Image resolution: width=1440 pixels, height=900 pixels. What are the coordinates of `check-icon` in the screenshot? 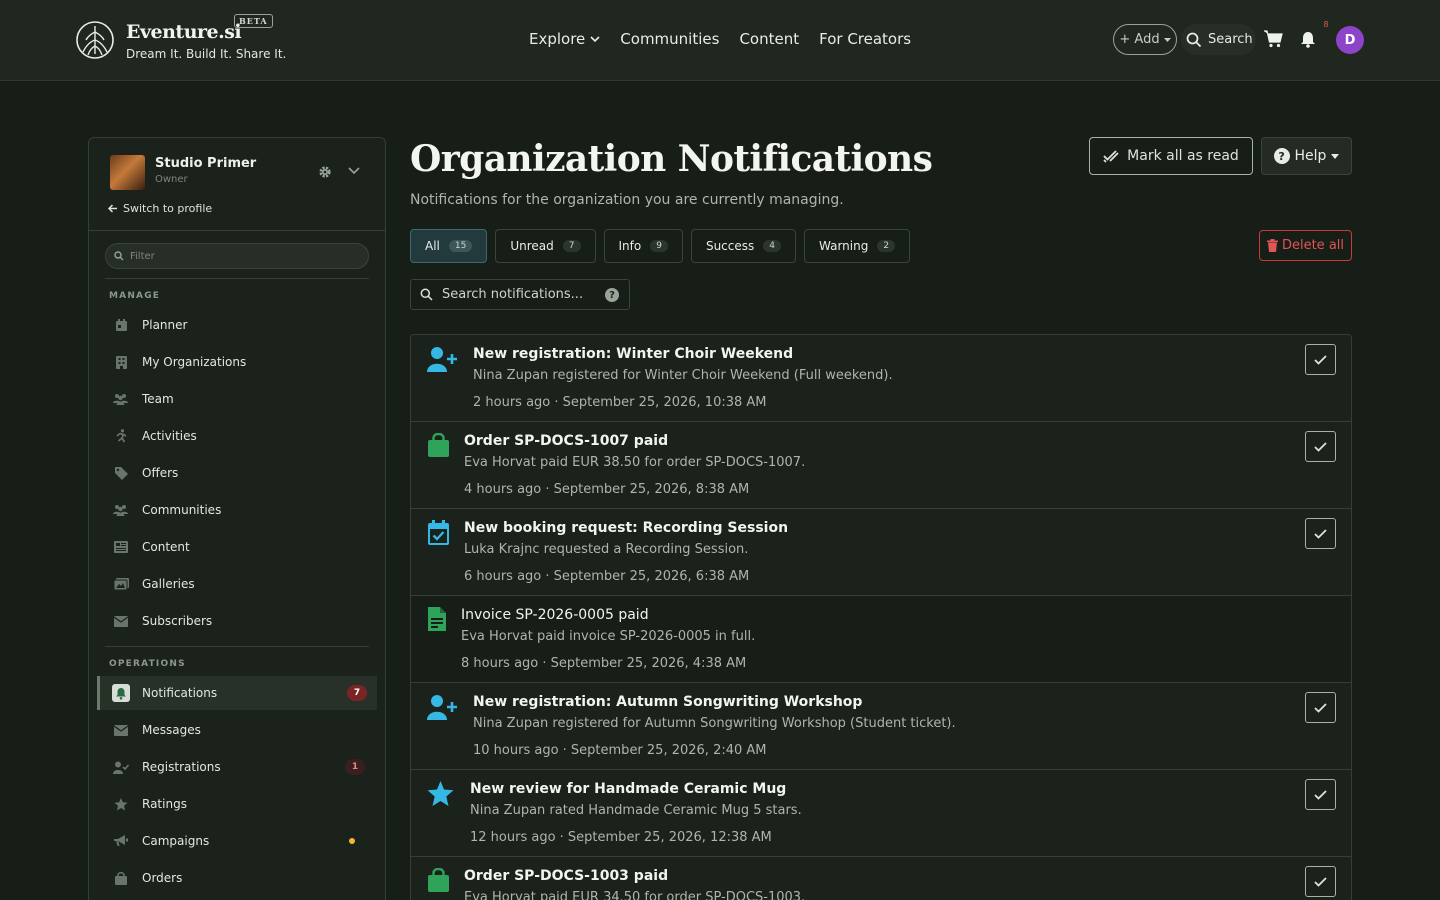 It's located at (1320, 533).